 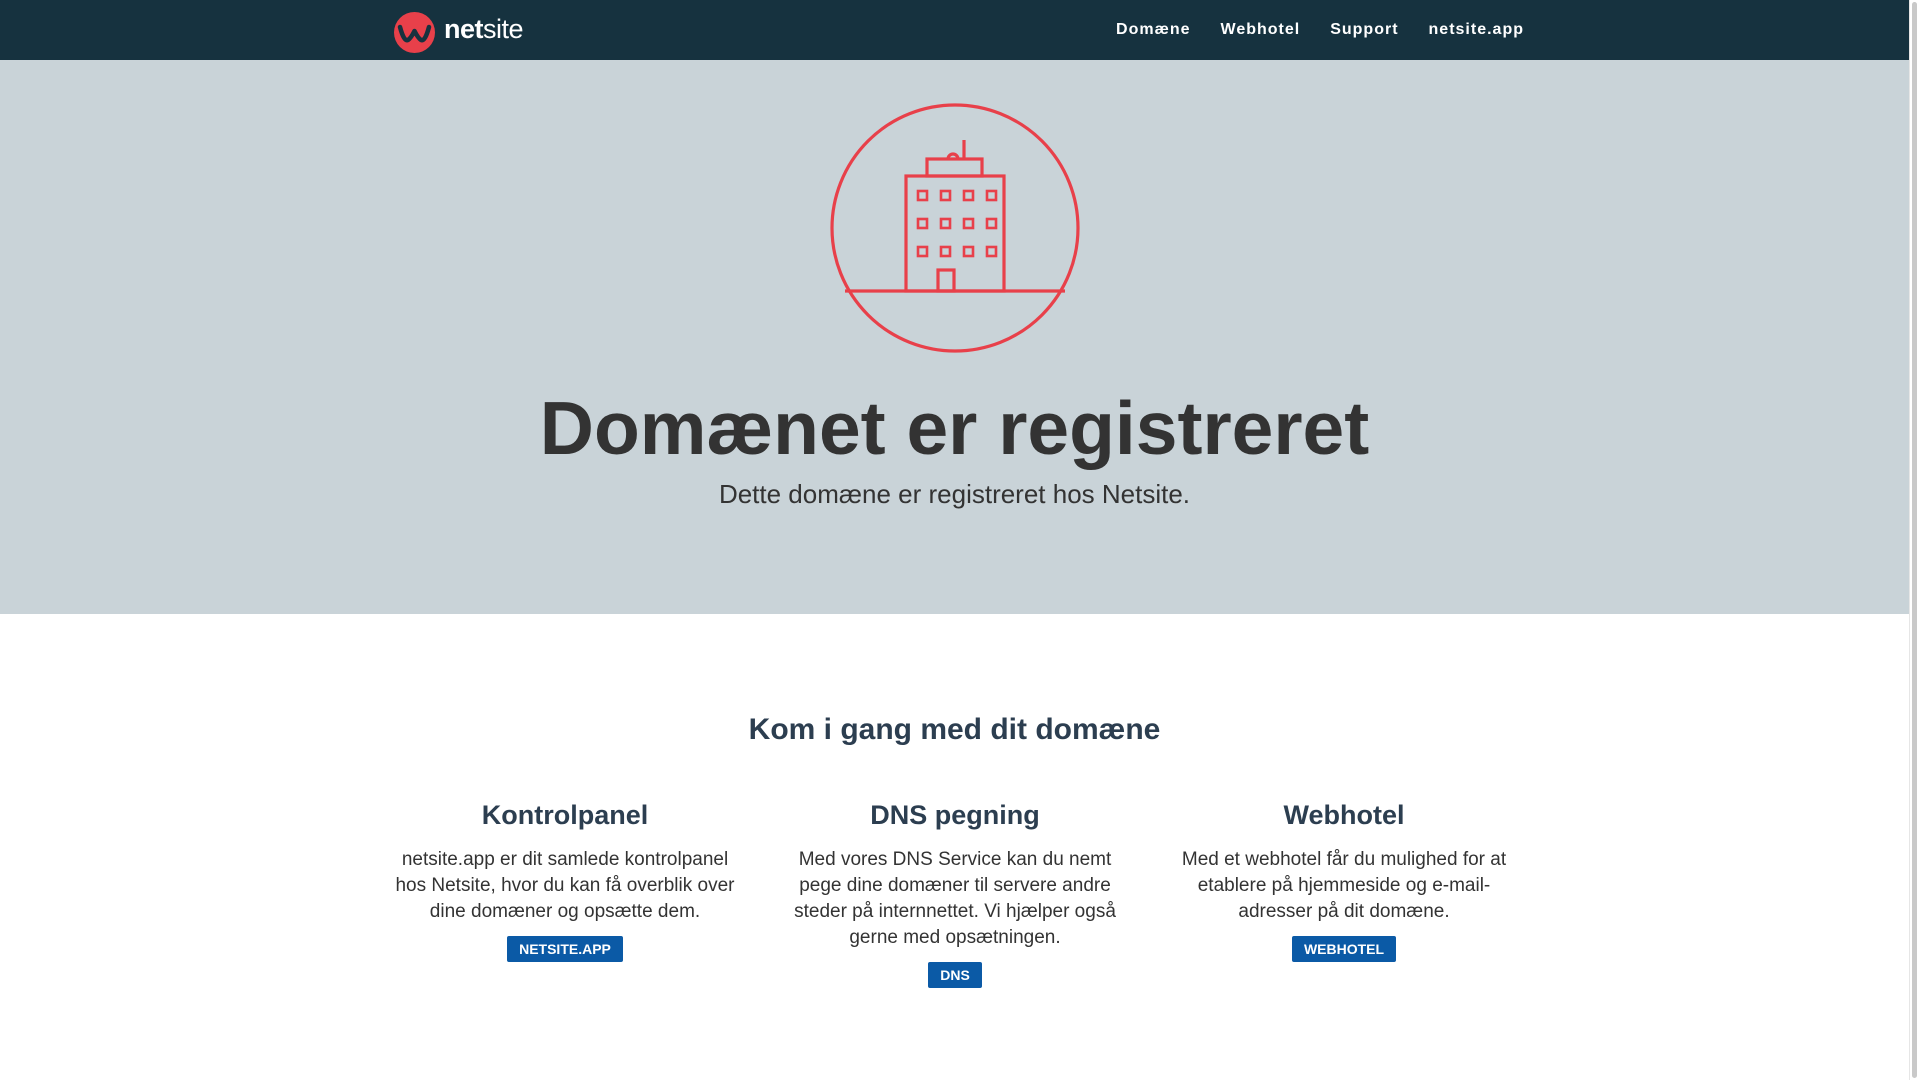 What do you see at coordinates (1476, 30) in the screenshot?
I see `nav-link-netsite-app: netsite.app` at bounding box center [1476, 30].